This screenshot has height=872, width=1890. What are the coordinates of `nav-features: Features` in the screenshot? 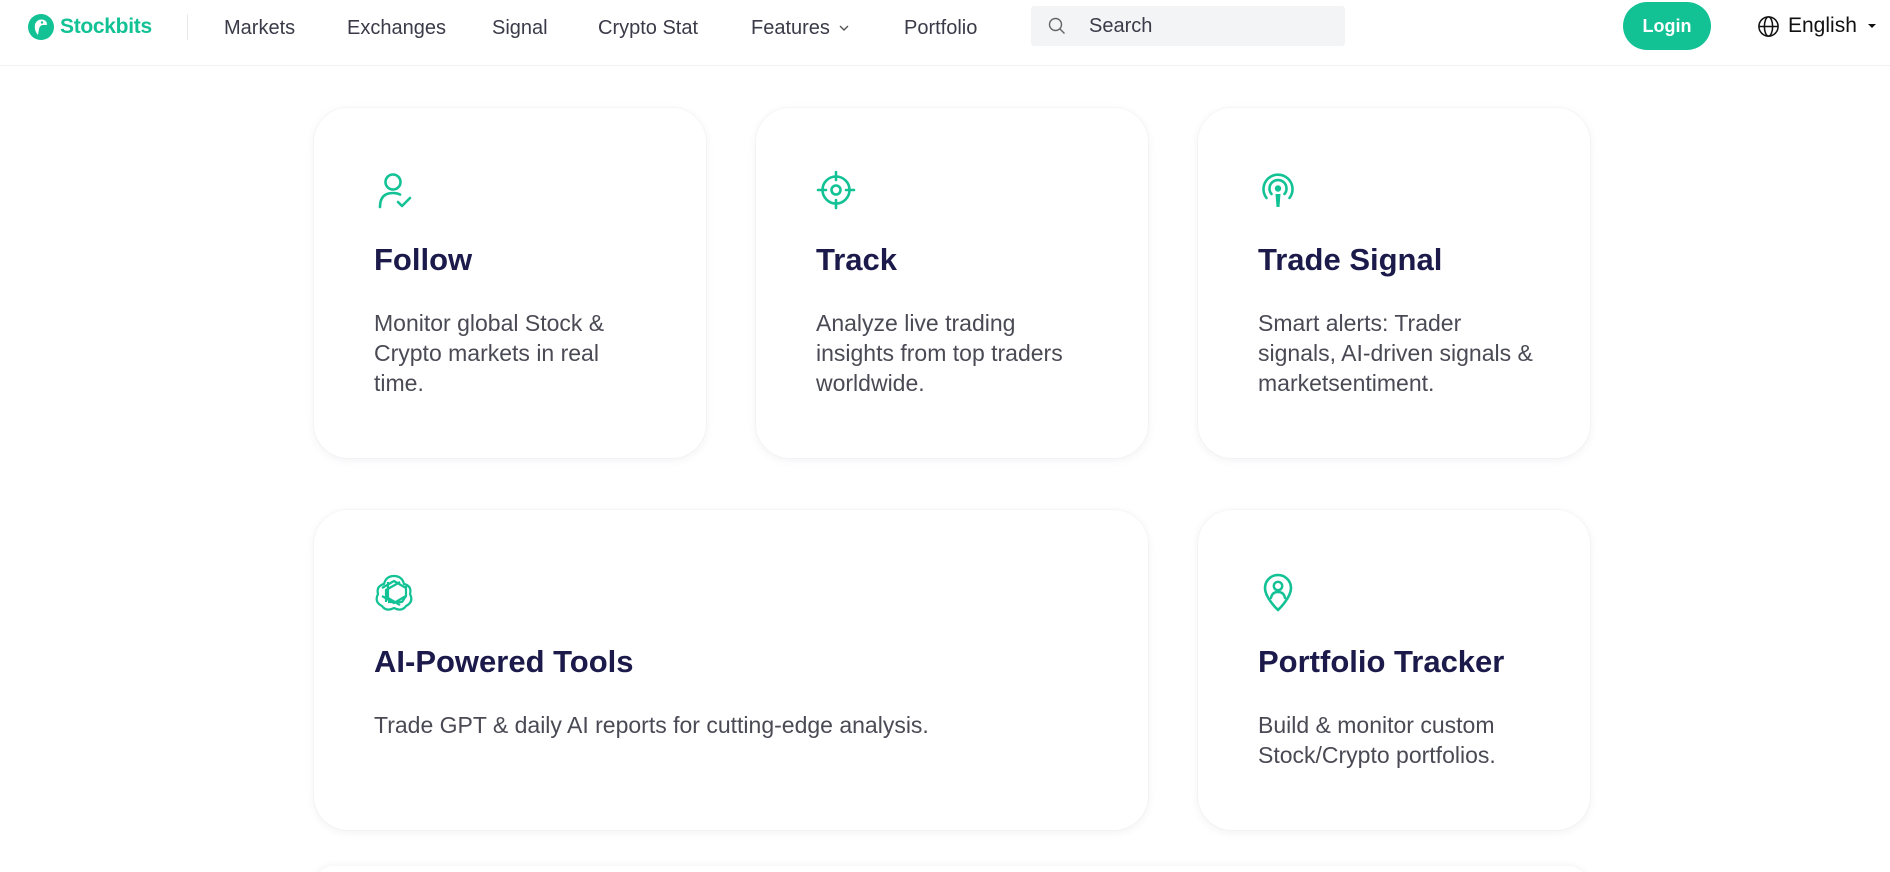 It's located at (800, 28).